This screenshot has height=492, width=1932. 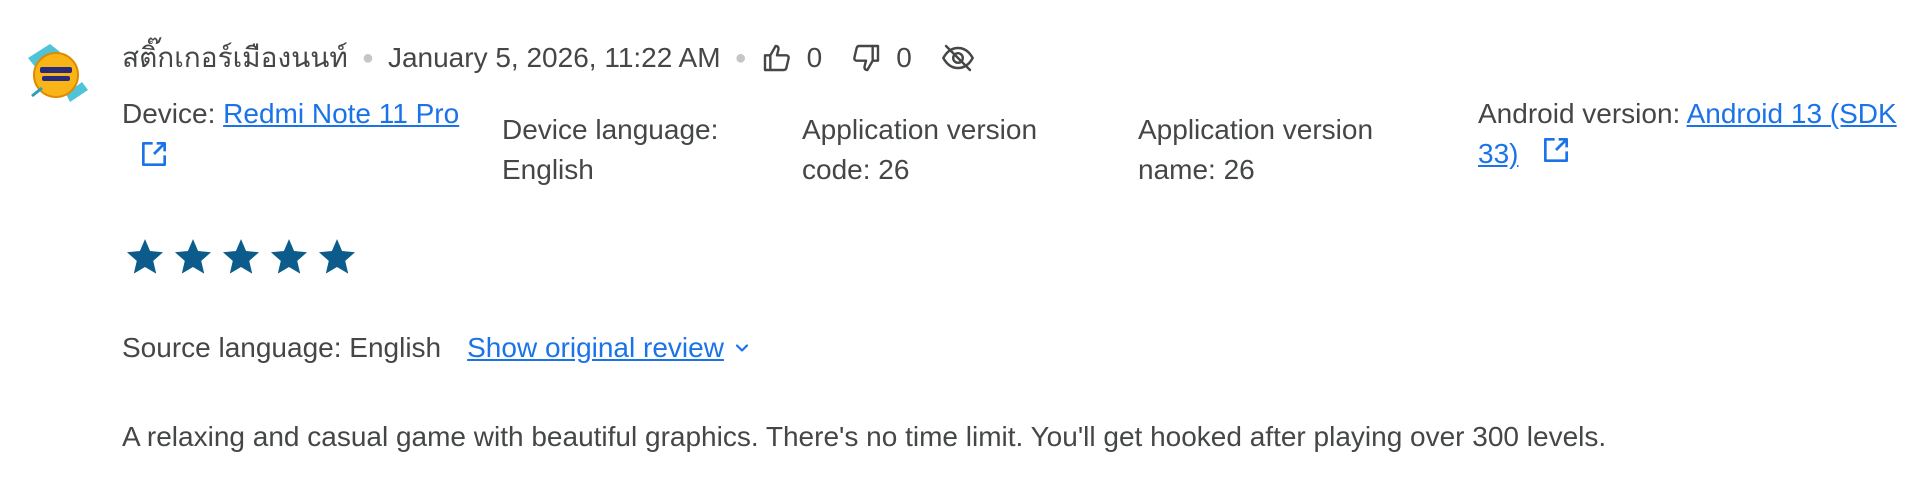 What do you see at coordinates (814, 57) in the screenshot?
I see `like-count: 0` at bounding box center [814, 57].